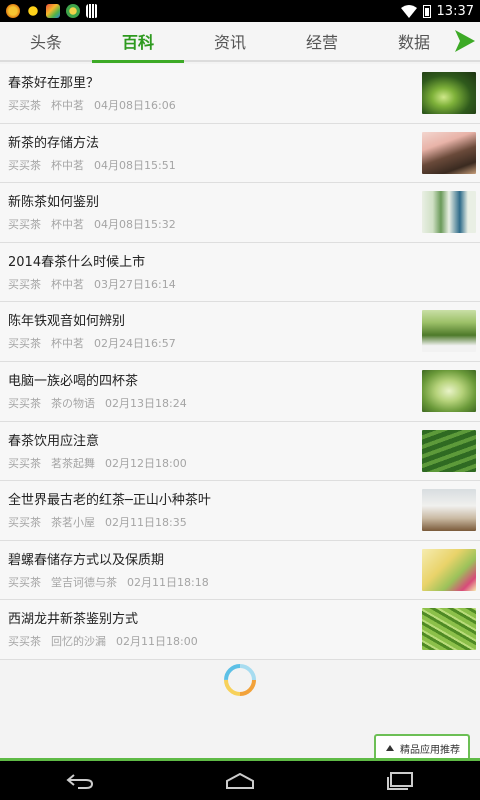  Describe the element at coordinates (135, 284) in the screenshot. I see `article-date: 03月27日16:14` at that location.